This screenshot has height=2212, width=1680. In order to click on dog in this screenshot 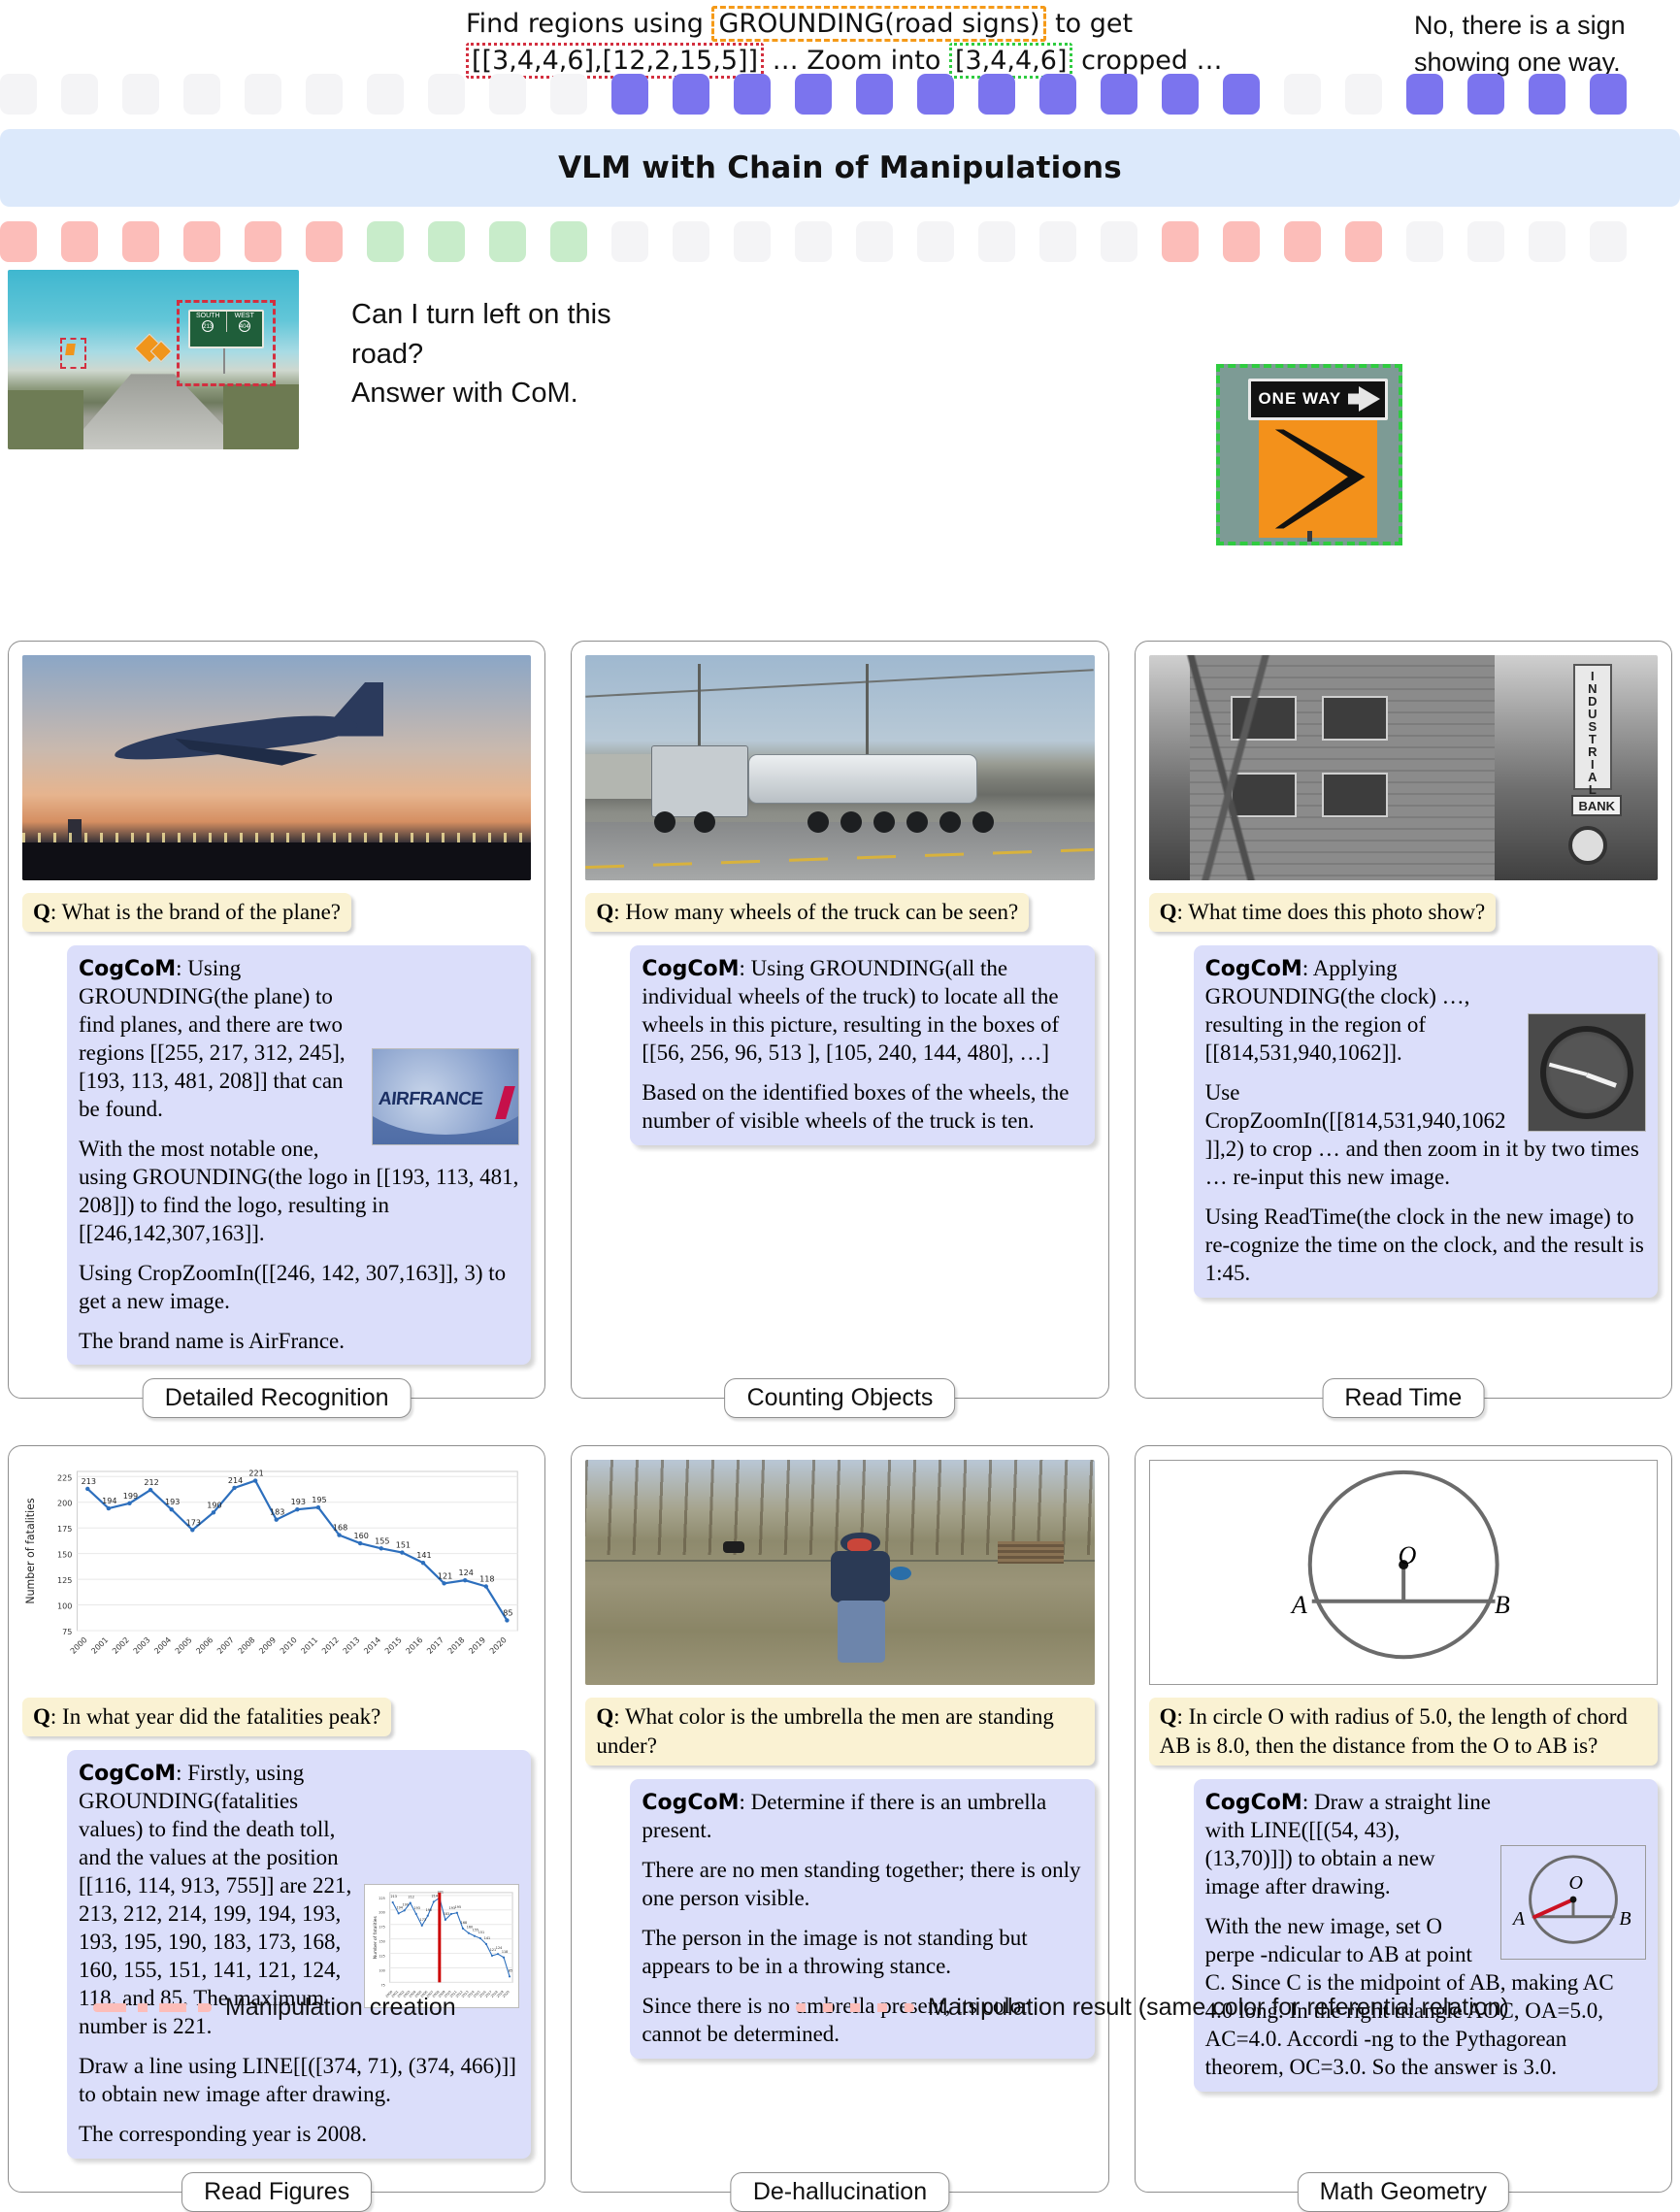, I will do `click(733, 1547)`.